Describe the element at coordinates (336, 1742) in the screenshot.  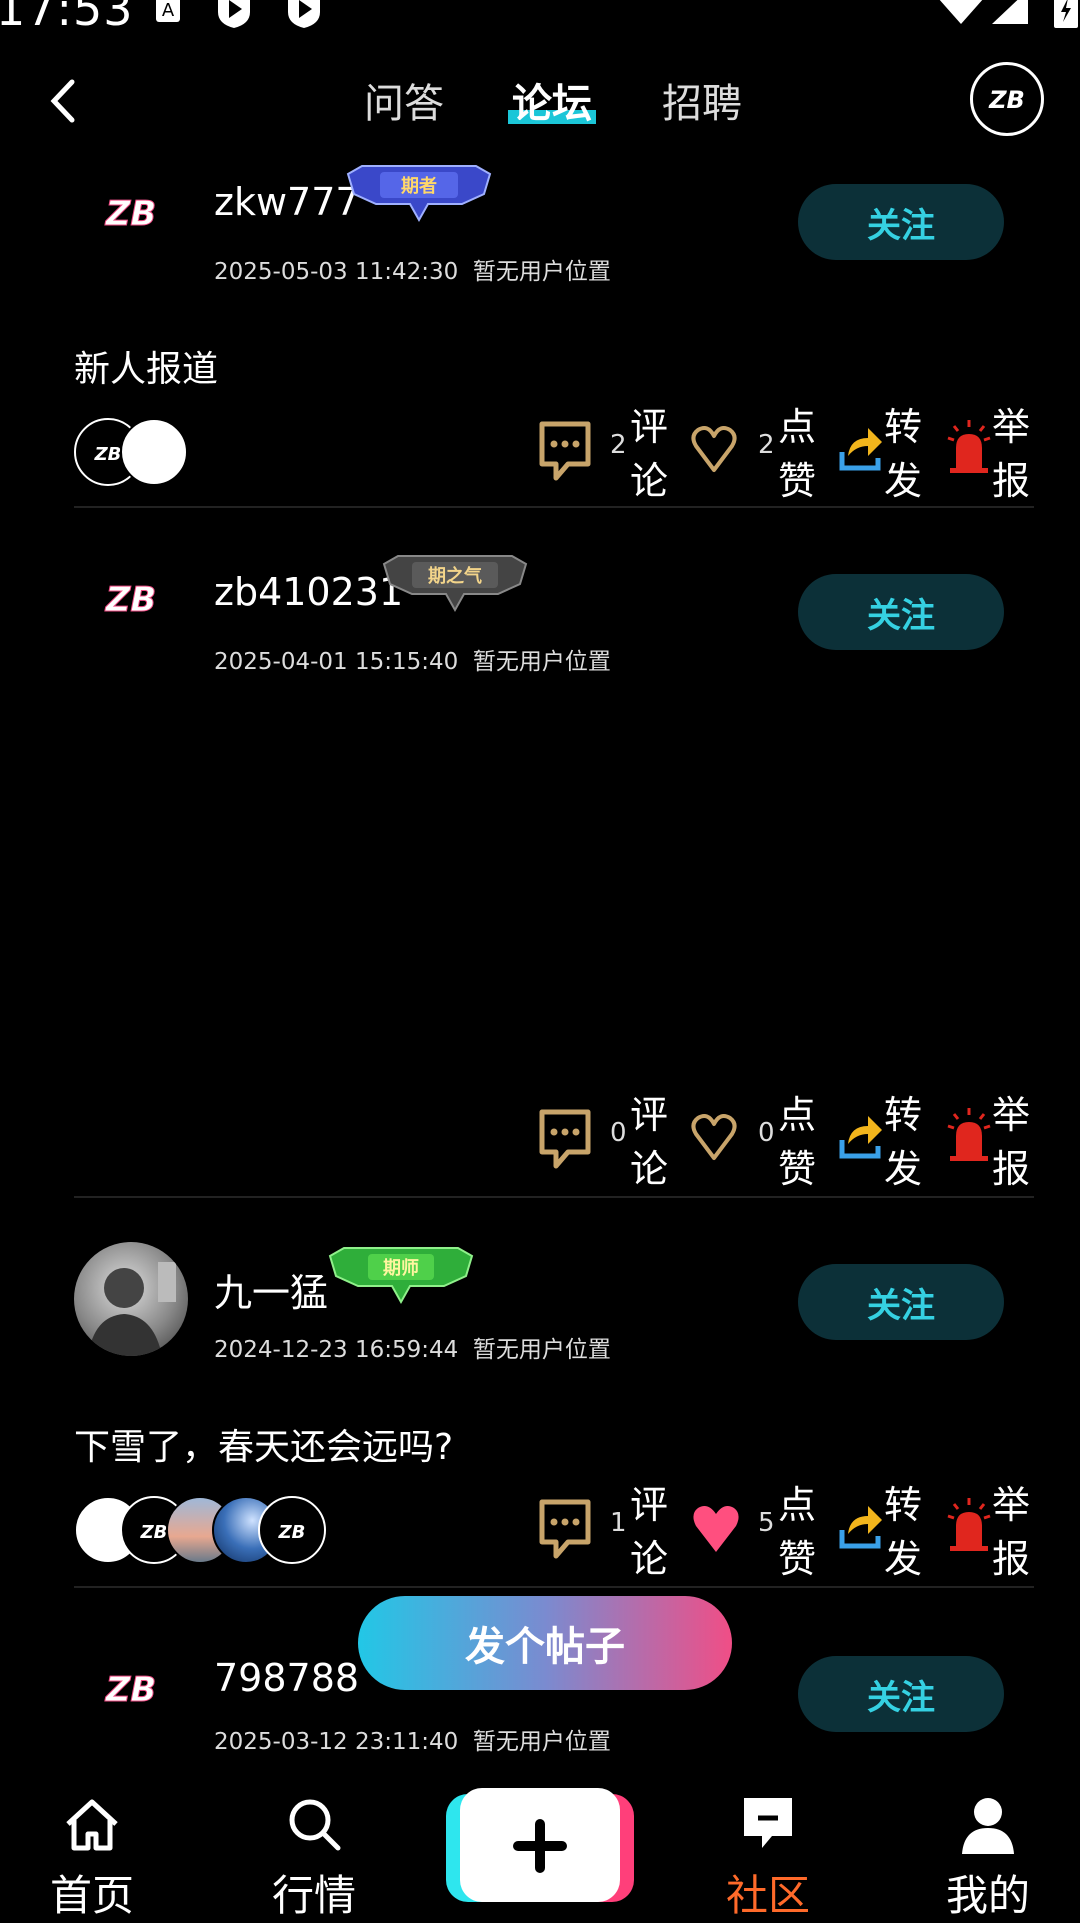
I see `post-datetime: 2025-03-12 23:11:40` at that location.